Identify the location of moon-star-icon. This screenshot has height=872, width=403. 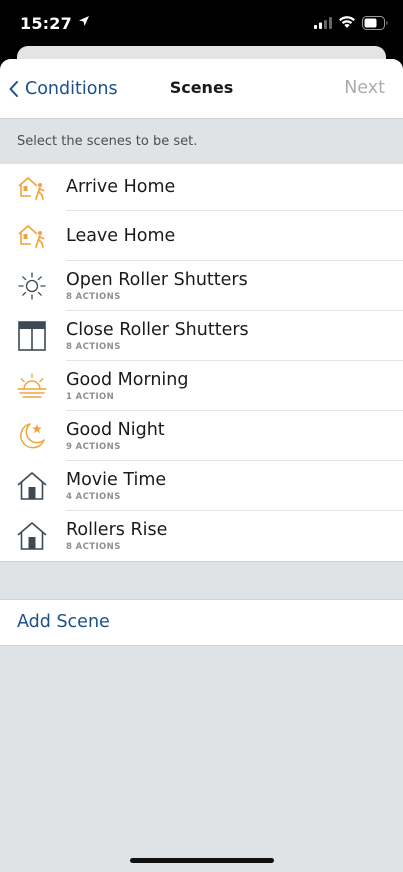
(32, 436).